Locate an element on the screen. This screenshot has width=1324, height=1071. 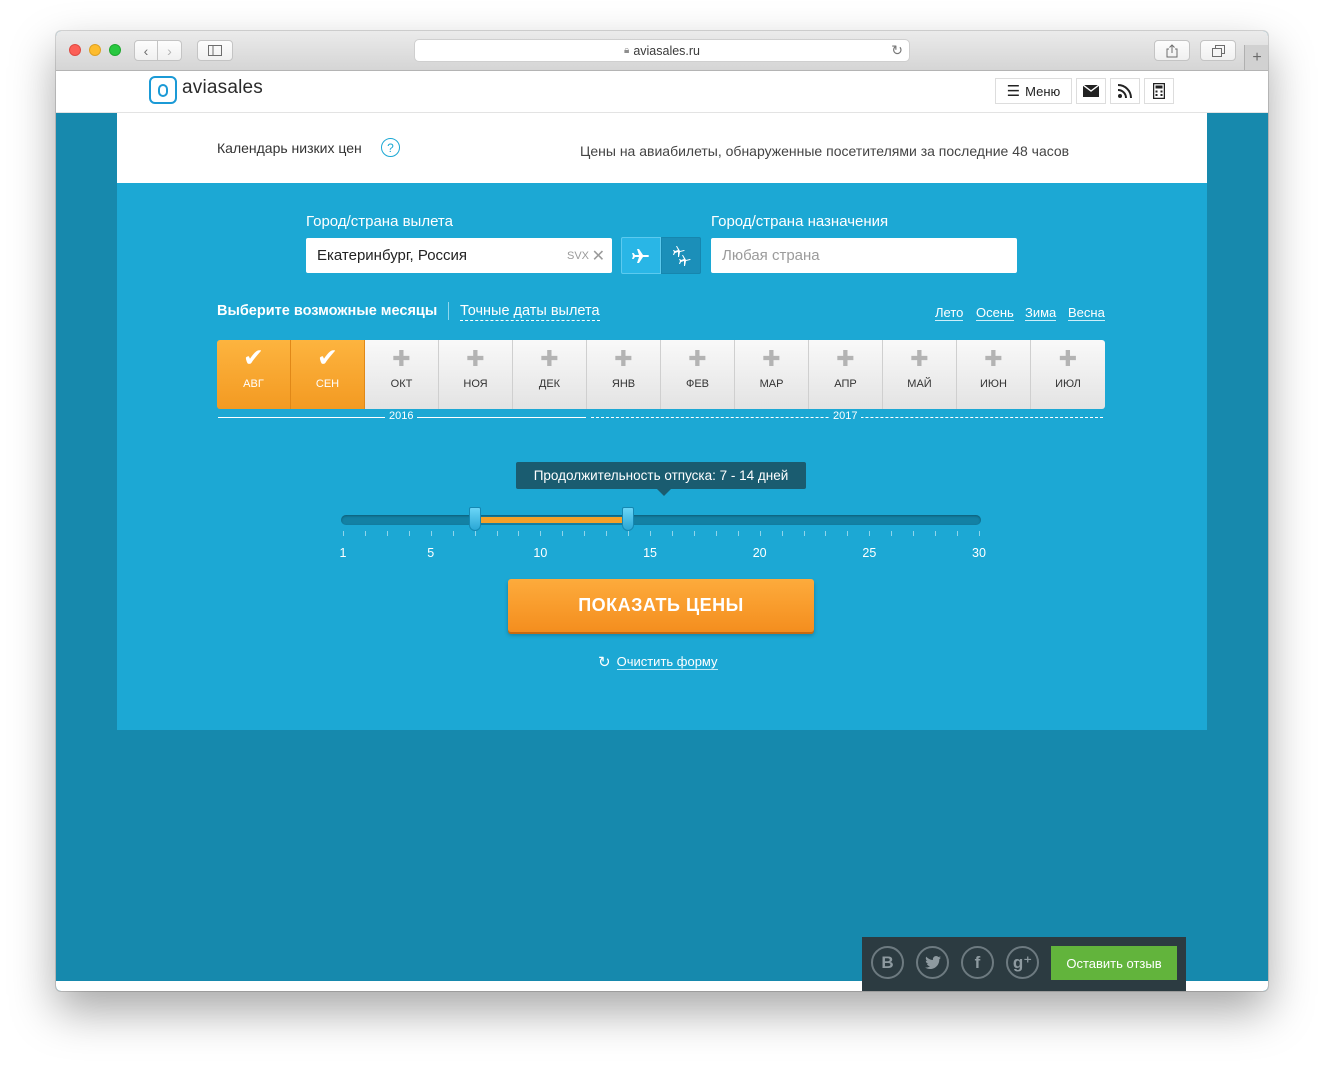
menu-label: Меню is located at coordinates (1043, 91).